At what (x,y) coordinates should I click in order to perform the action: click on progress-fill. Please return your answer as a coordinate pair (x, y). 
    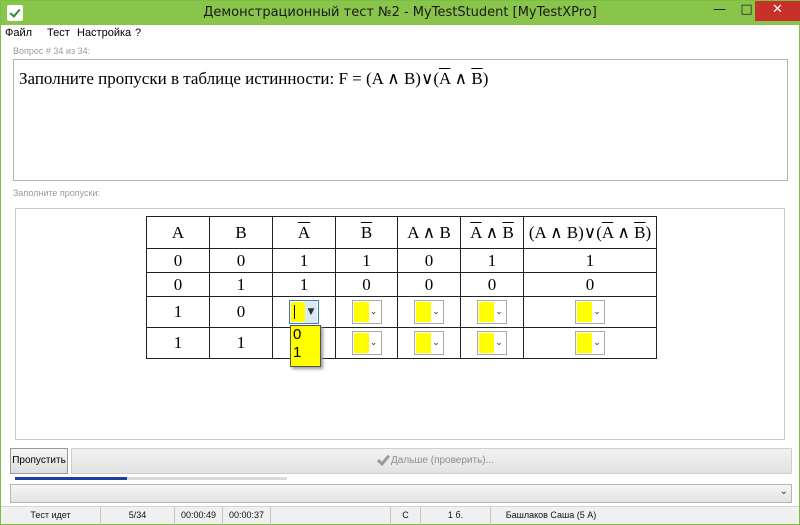
    Looking at the image, I should click on (71, 478).